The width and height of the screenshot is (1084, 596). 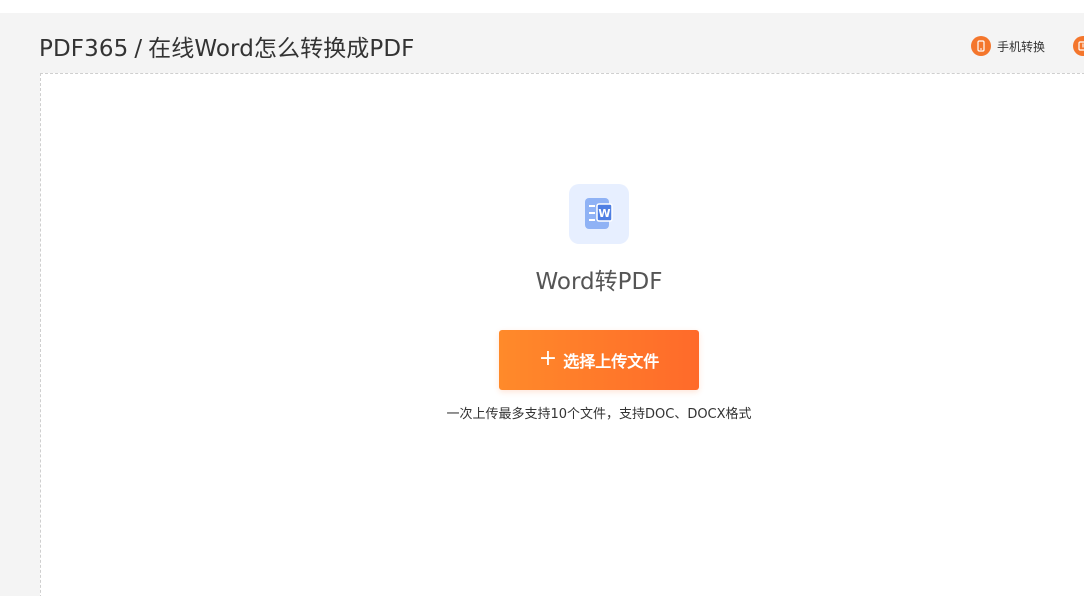 I want to click on brand-link: PDF365, so click(x=83, y=49).